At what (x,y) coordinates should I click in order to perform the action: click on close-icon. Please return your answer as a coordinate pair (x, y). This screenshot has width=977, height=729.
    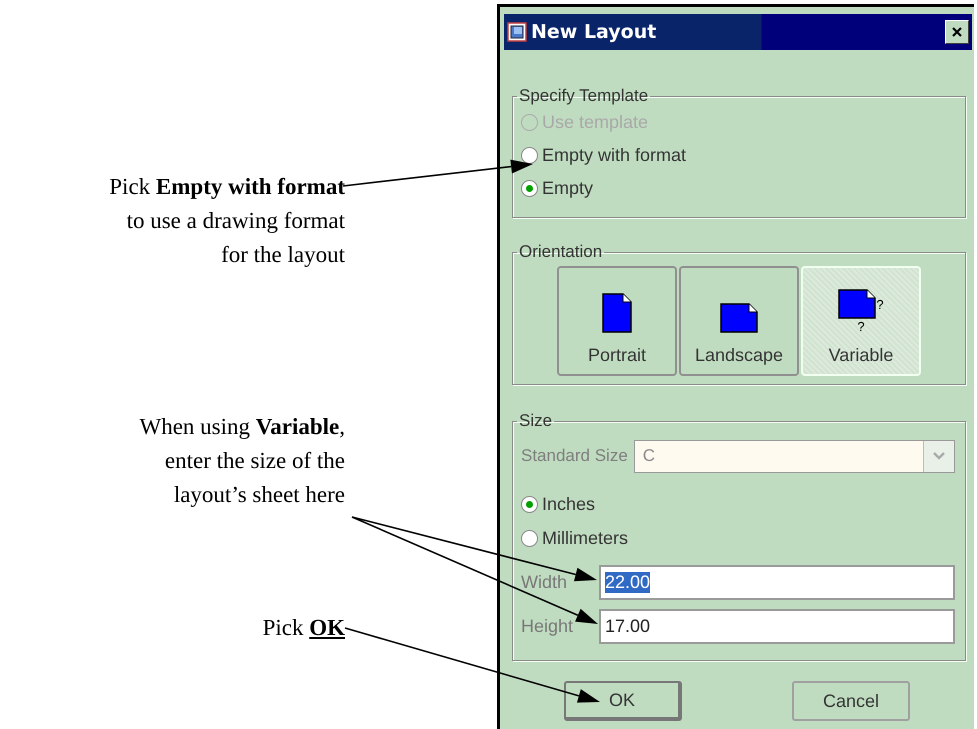
    Looking at the image, I should click on (957, 32).